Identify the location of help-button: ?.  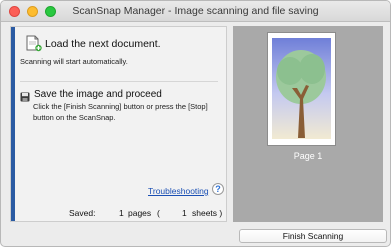
(218, 189).